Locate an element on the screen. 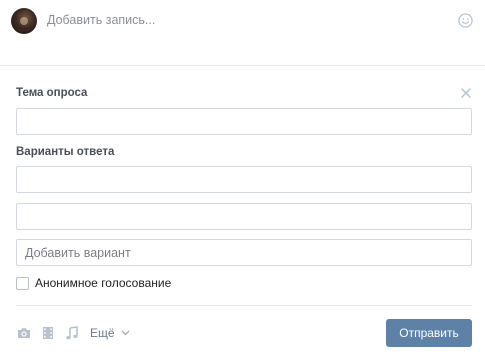 The height and width of the screenshot is (362, 485). divider is located at coordinates (244, 305).